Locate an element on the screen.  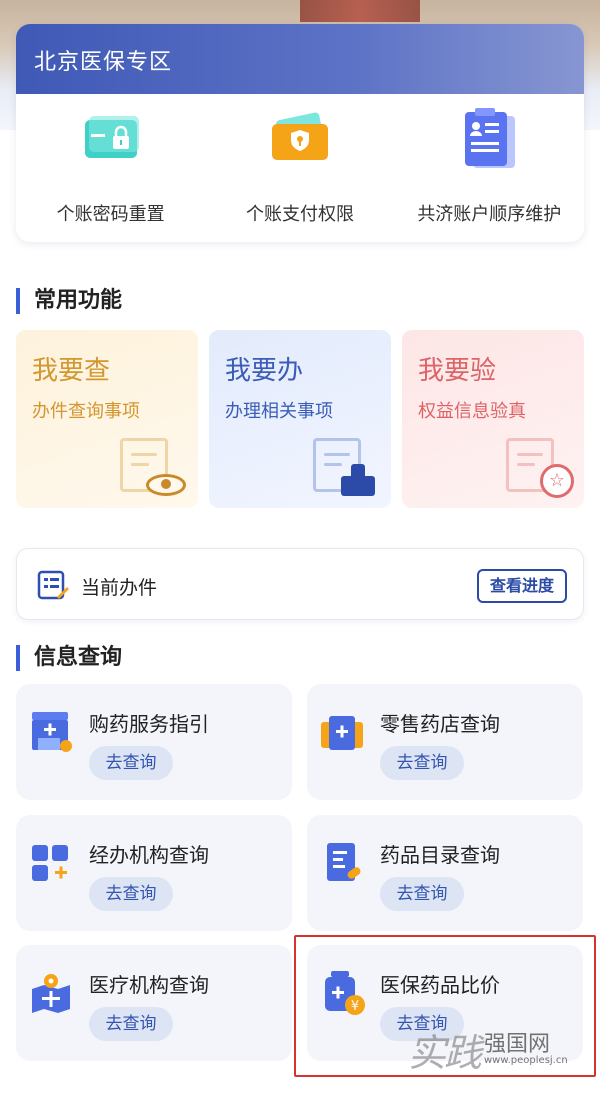
view-progress-button: 查看进度 is located at coordinates (522, 586).